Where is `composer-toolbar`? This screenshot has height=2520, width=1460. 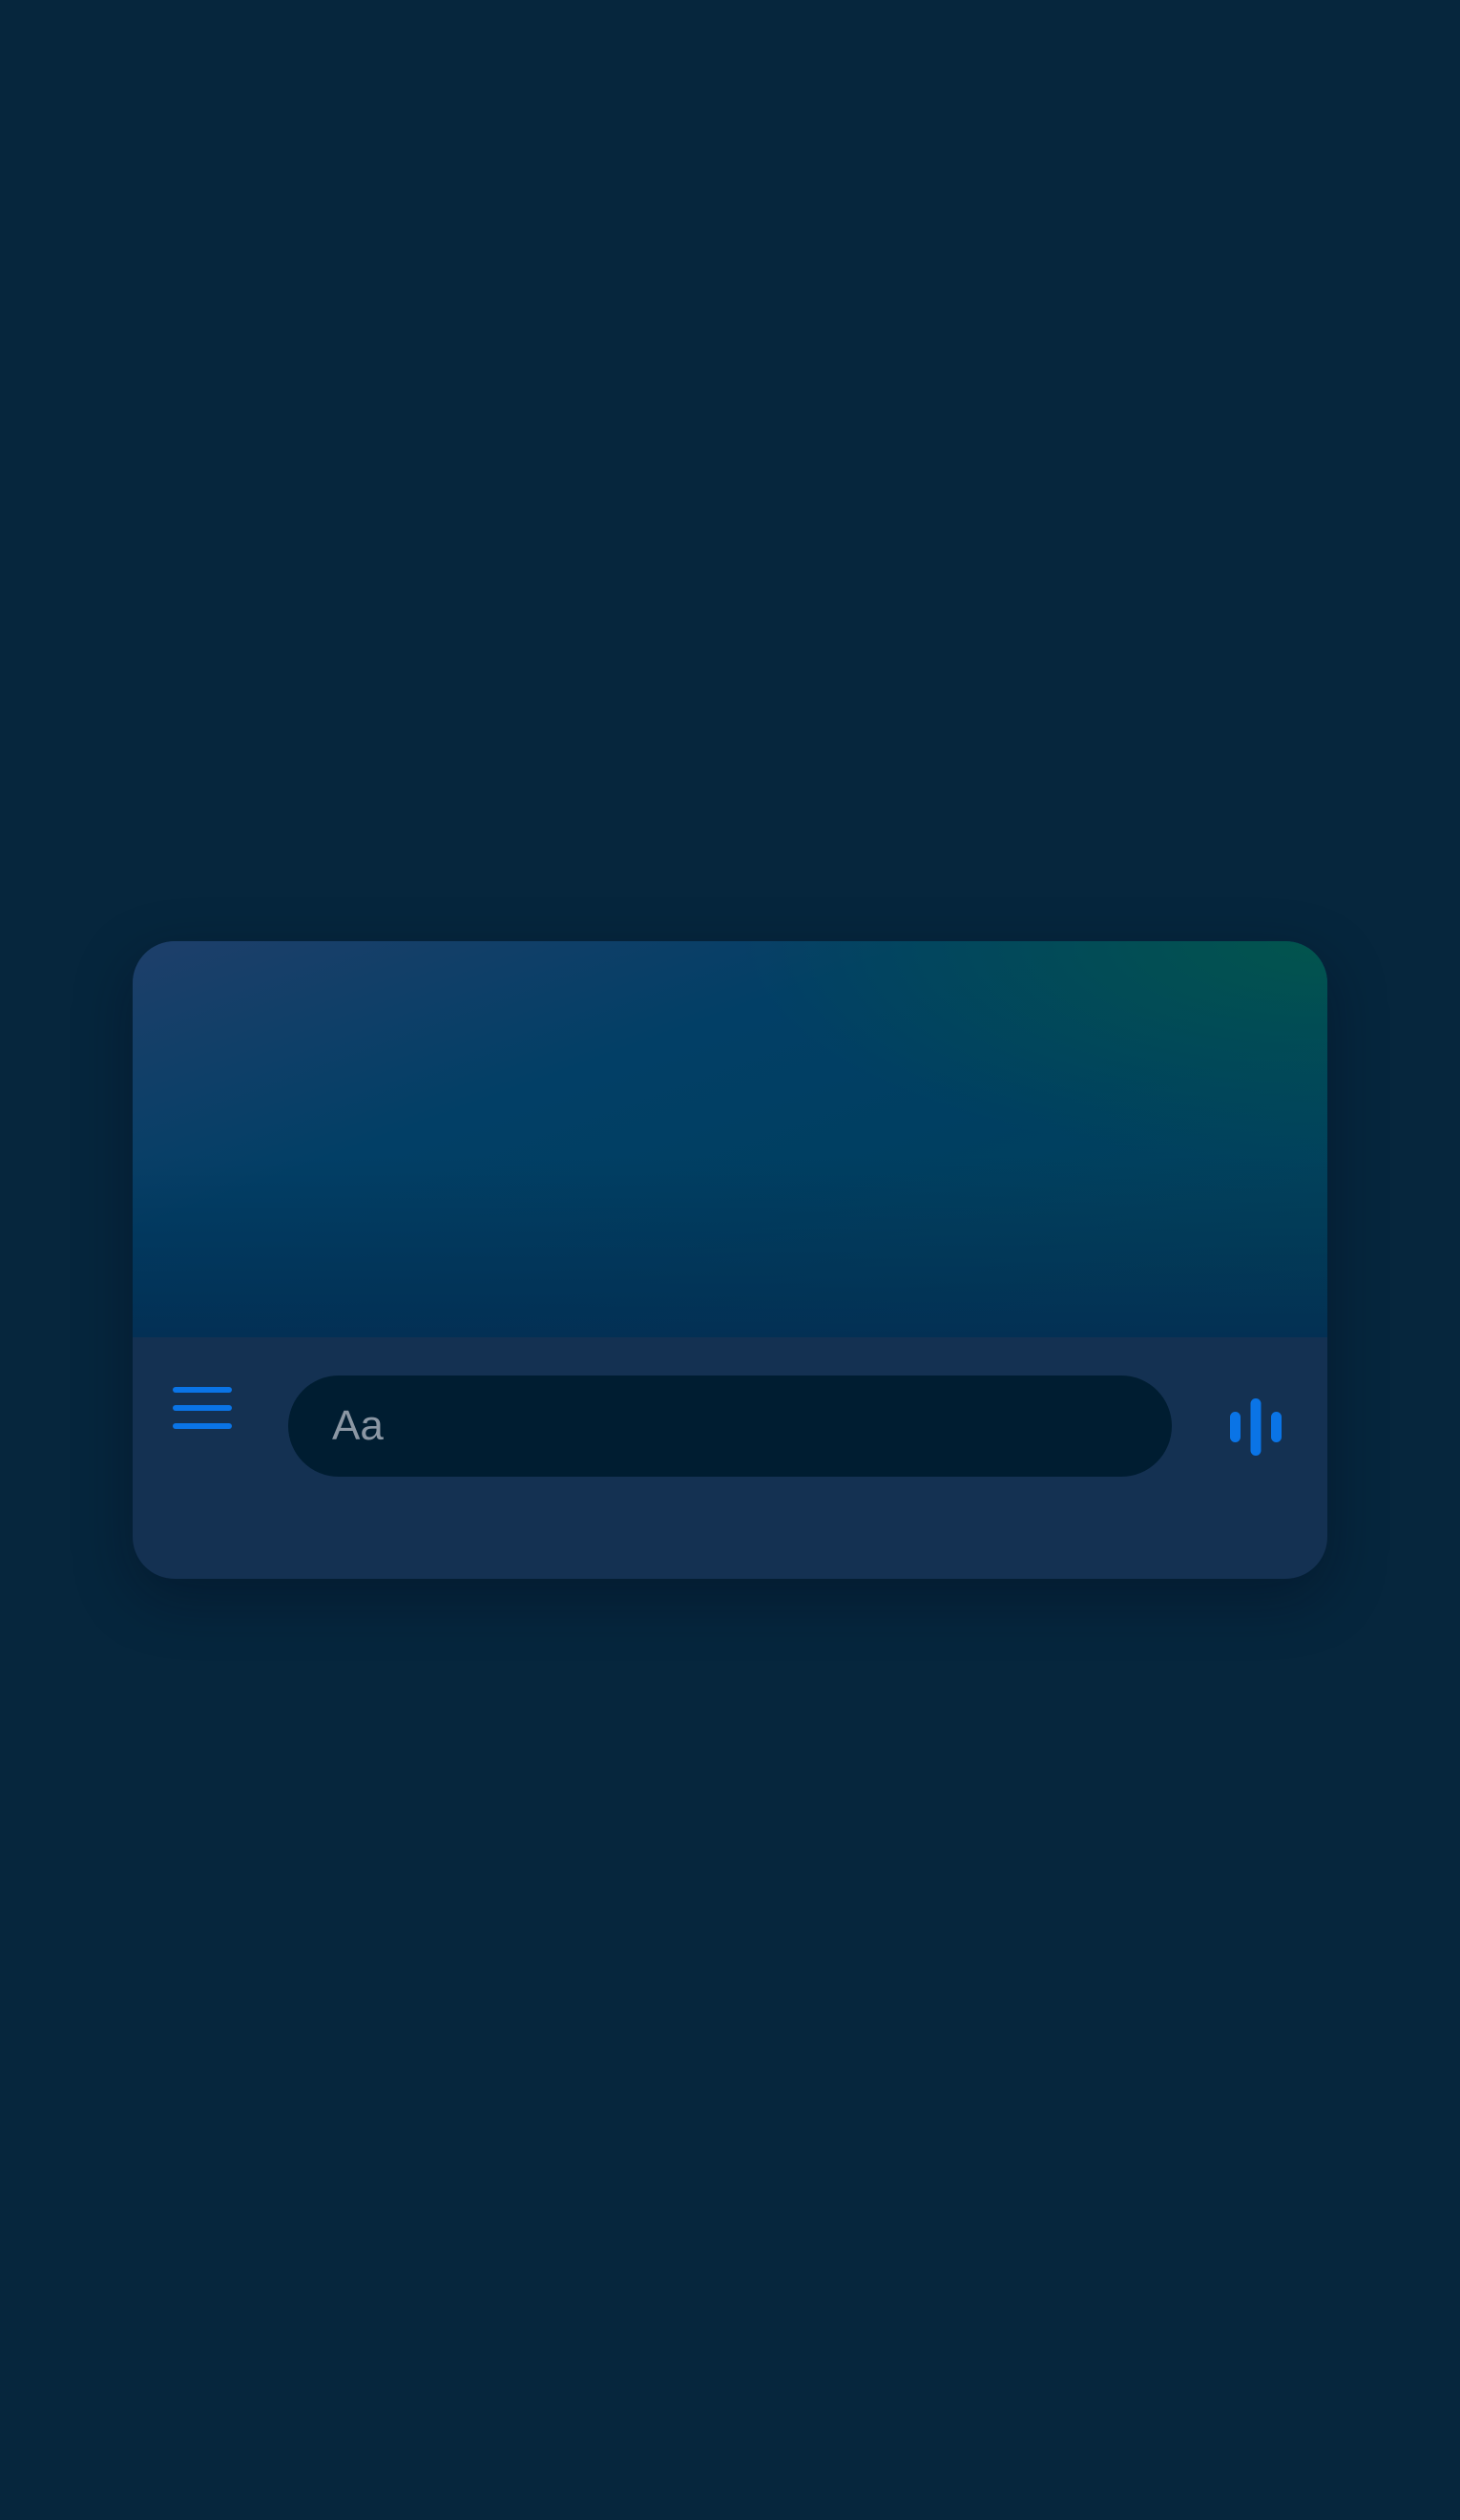
composer-toolbar is located at coordinates (730, 1458).